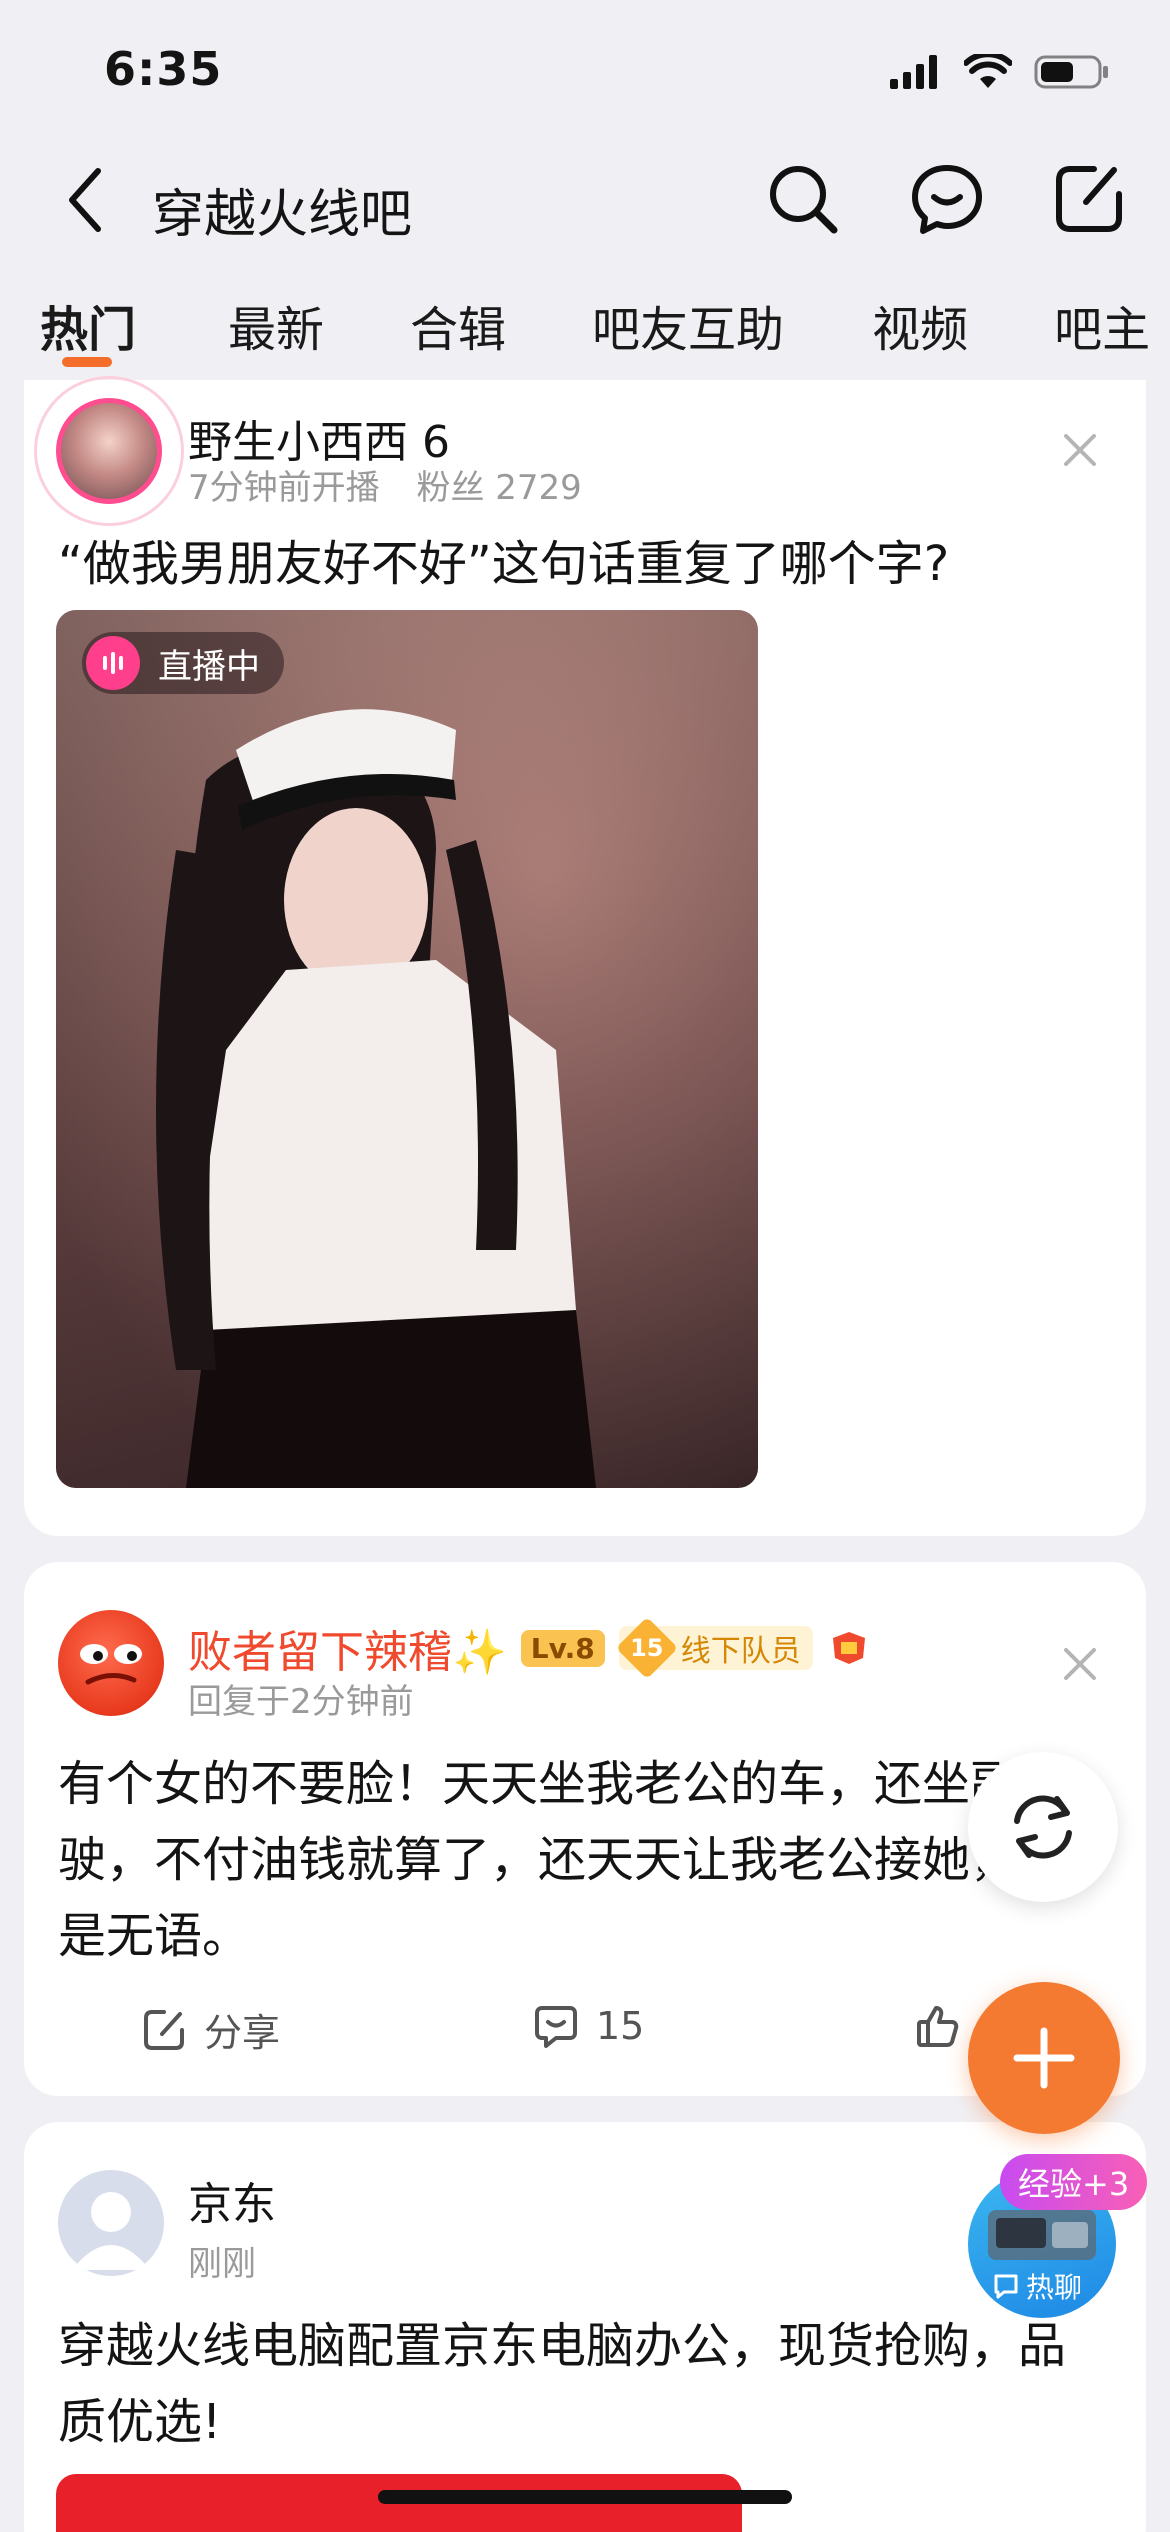 The image size is (1170, 2532). Describe the element at coordinates (499, 488) in the screenshot. I see `fans-count: 粉丝 2729` at that location.